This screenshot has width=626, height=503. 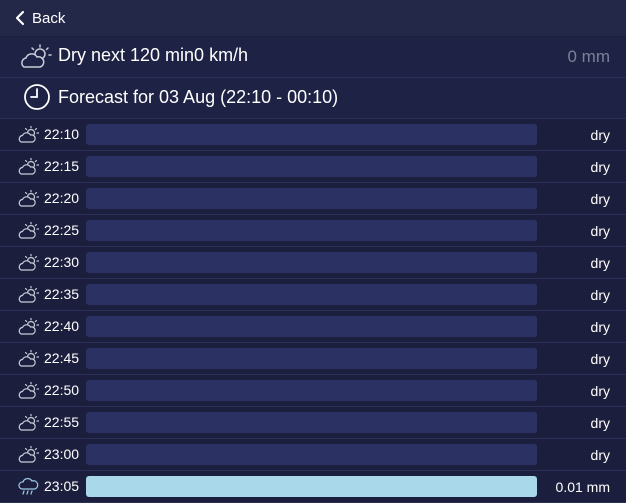 I want to click on row-time: 22:35, so click(x=62, y=294).